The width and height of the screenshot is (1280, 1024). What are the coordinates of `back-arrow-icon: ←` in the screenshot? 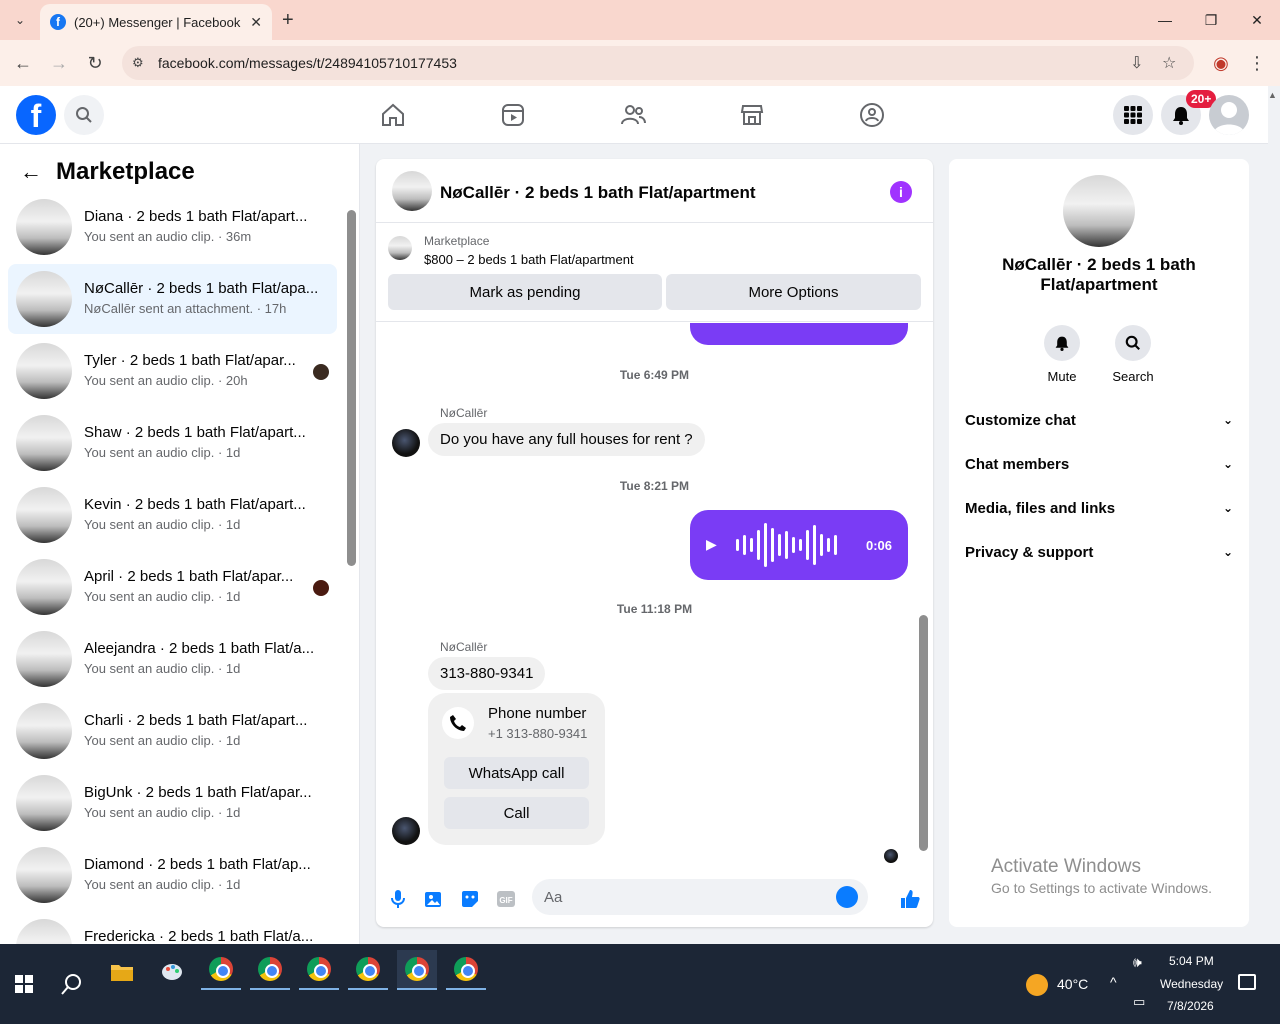 It's located at (31, 172).